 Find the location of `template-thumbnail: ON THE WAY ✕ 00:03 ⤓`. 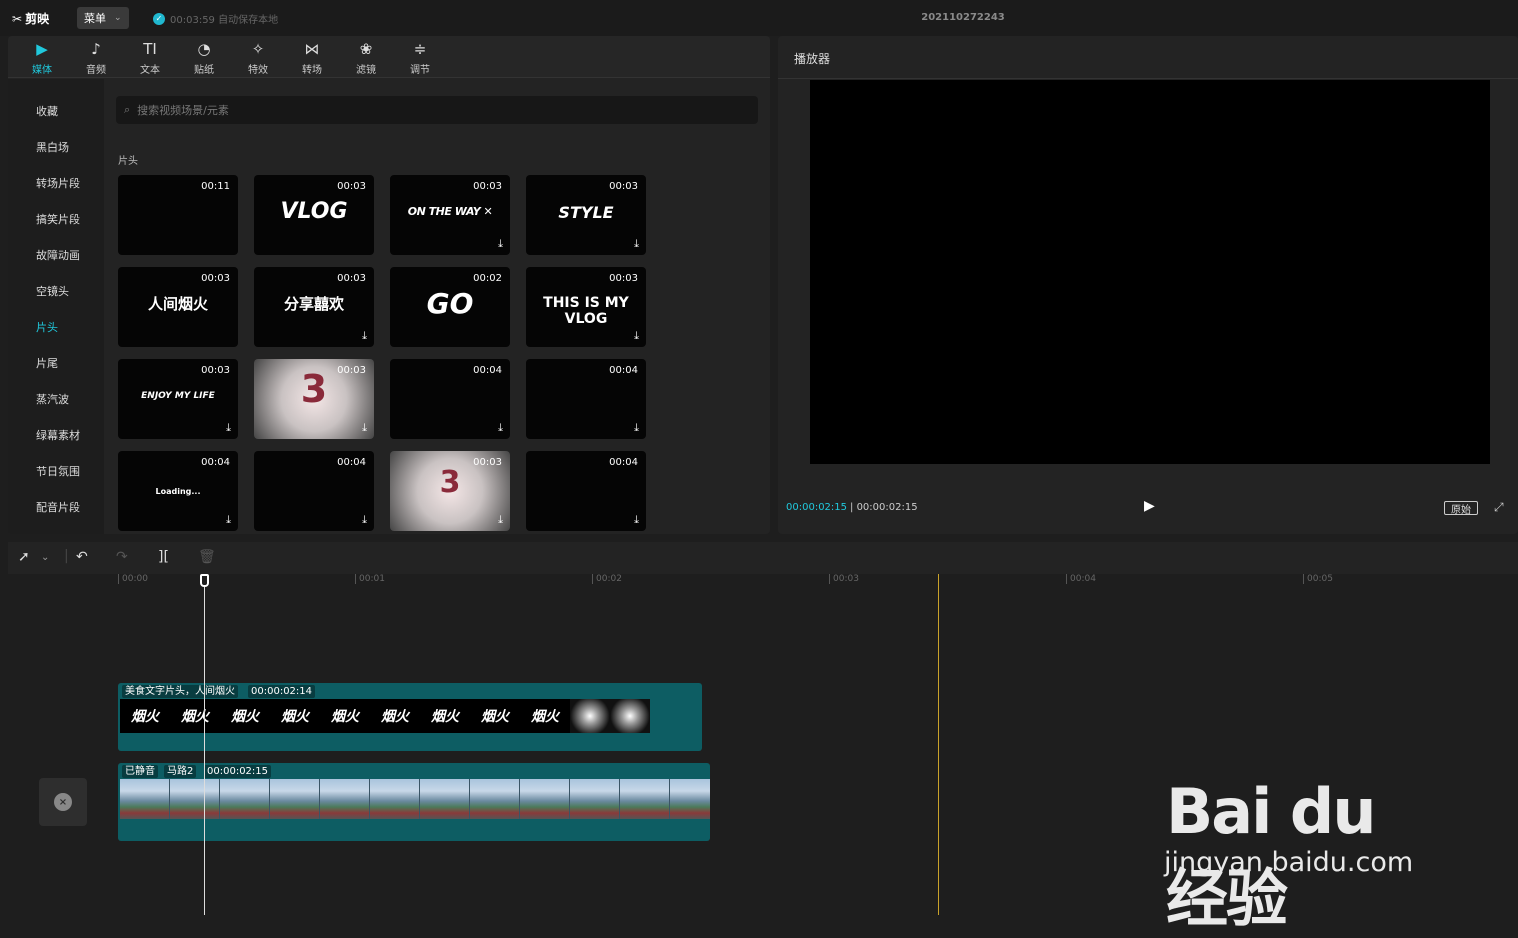

template-thumbnail: ON THE WAY ✕ 00:03 ⤓ is located at coordinates (450, 215).